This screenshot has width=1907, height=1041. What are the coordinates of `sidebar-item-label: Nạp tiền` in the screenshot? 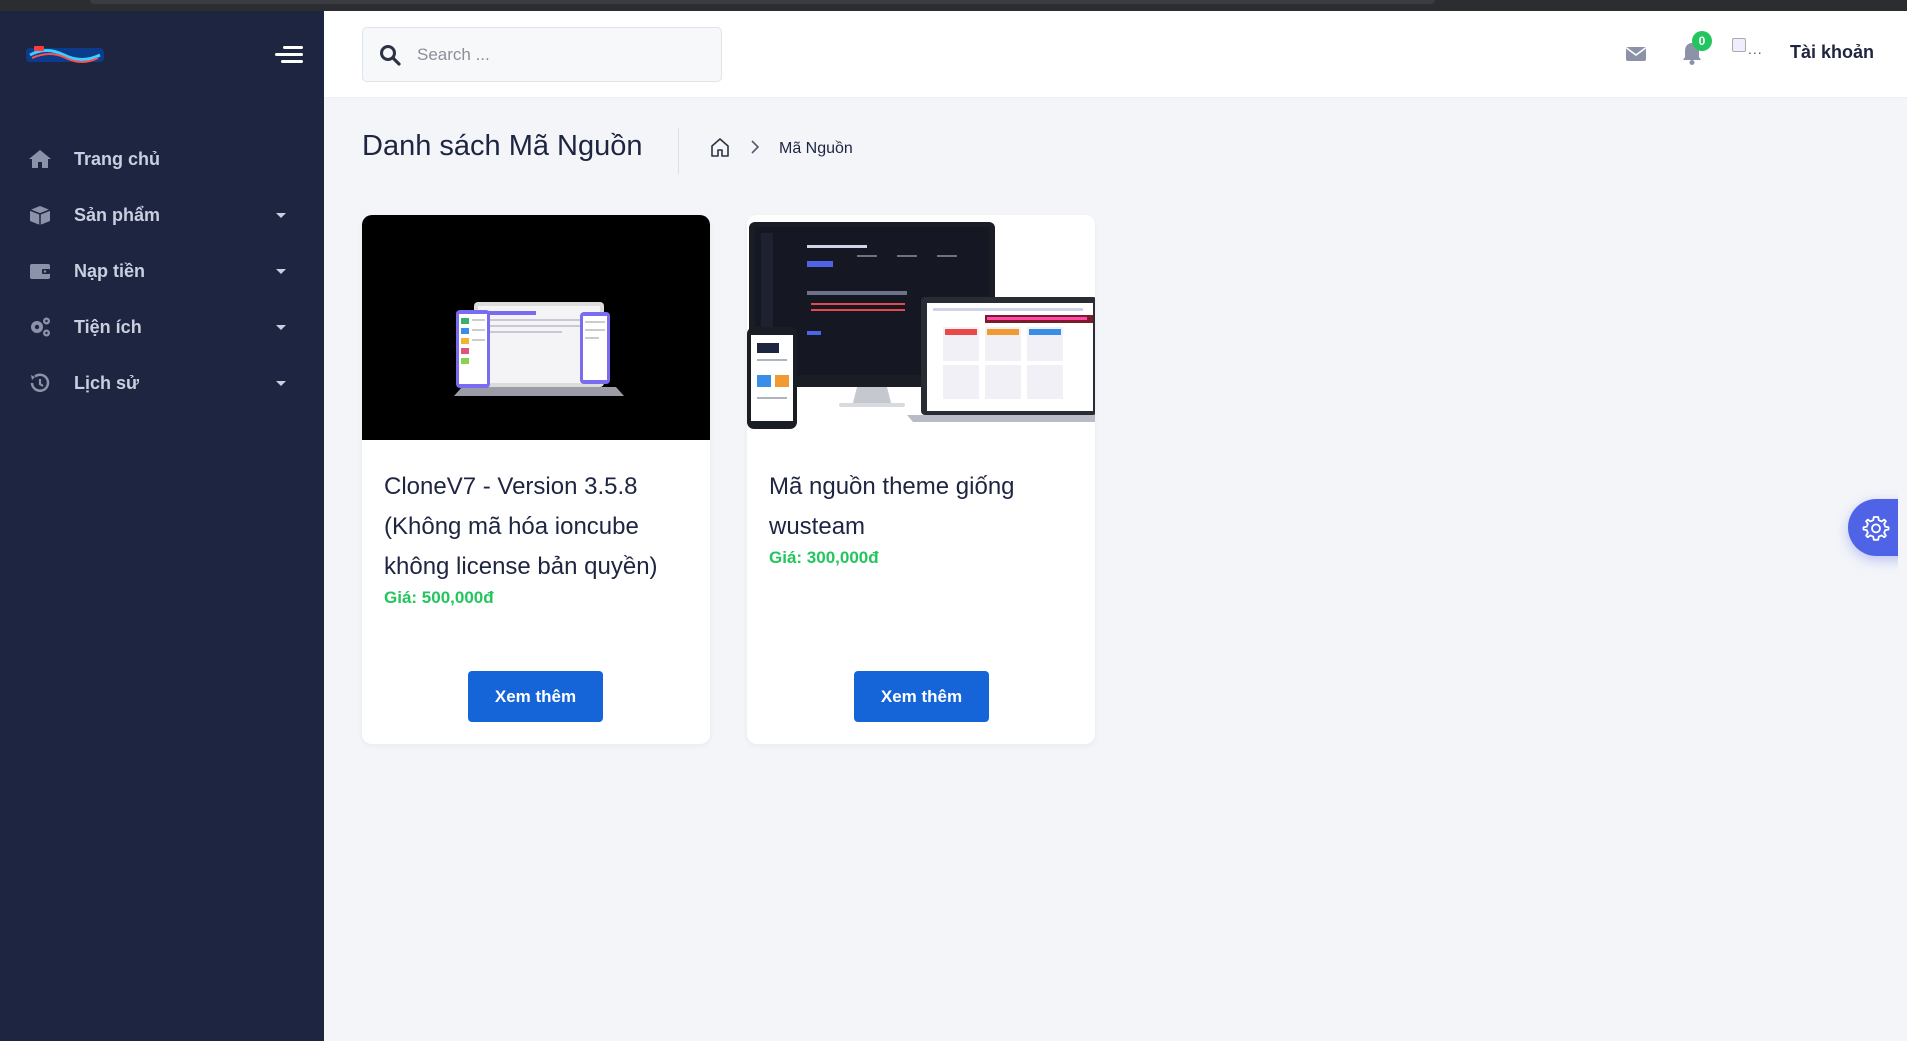 It's located at (110, 270).